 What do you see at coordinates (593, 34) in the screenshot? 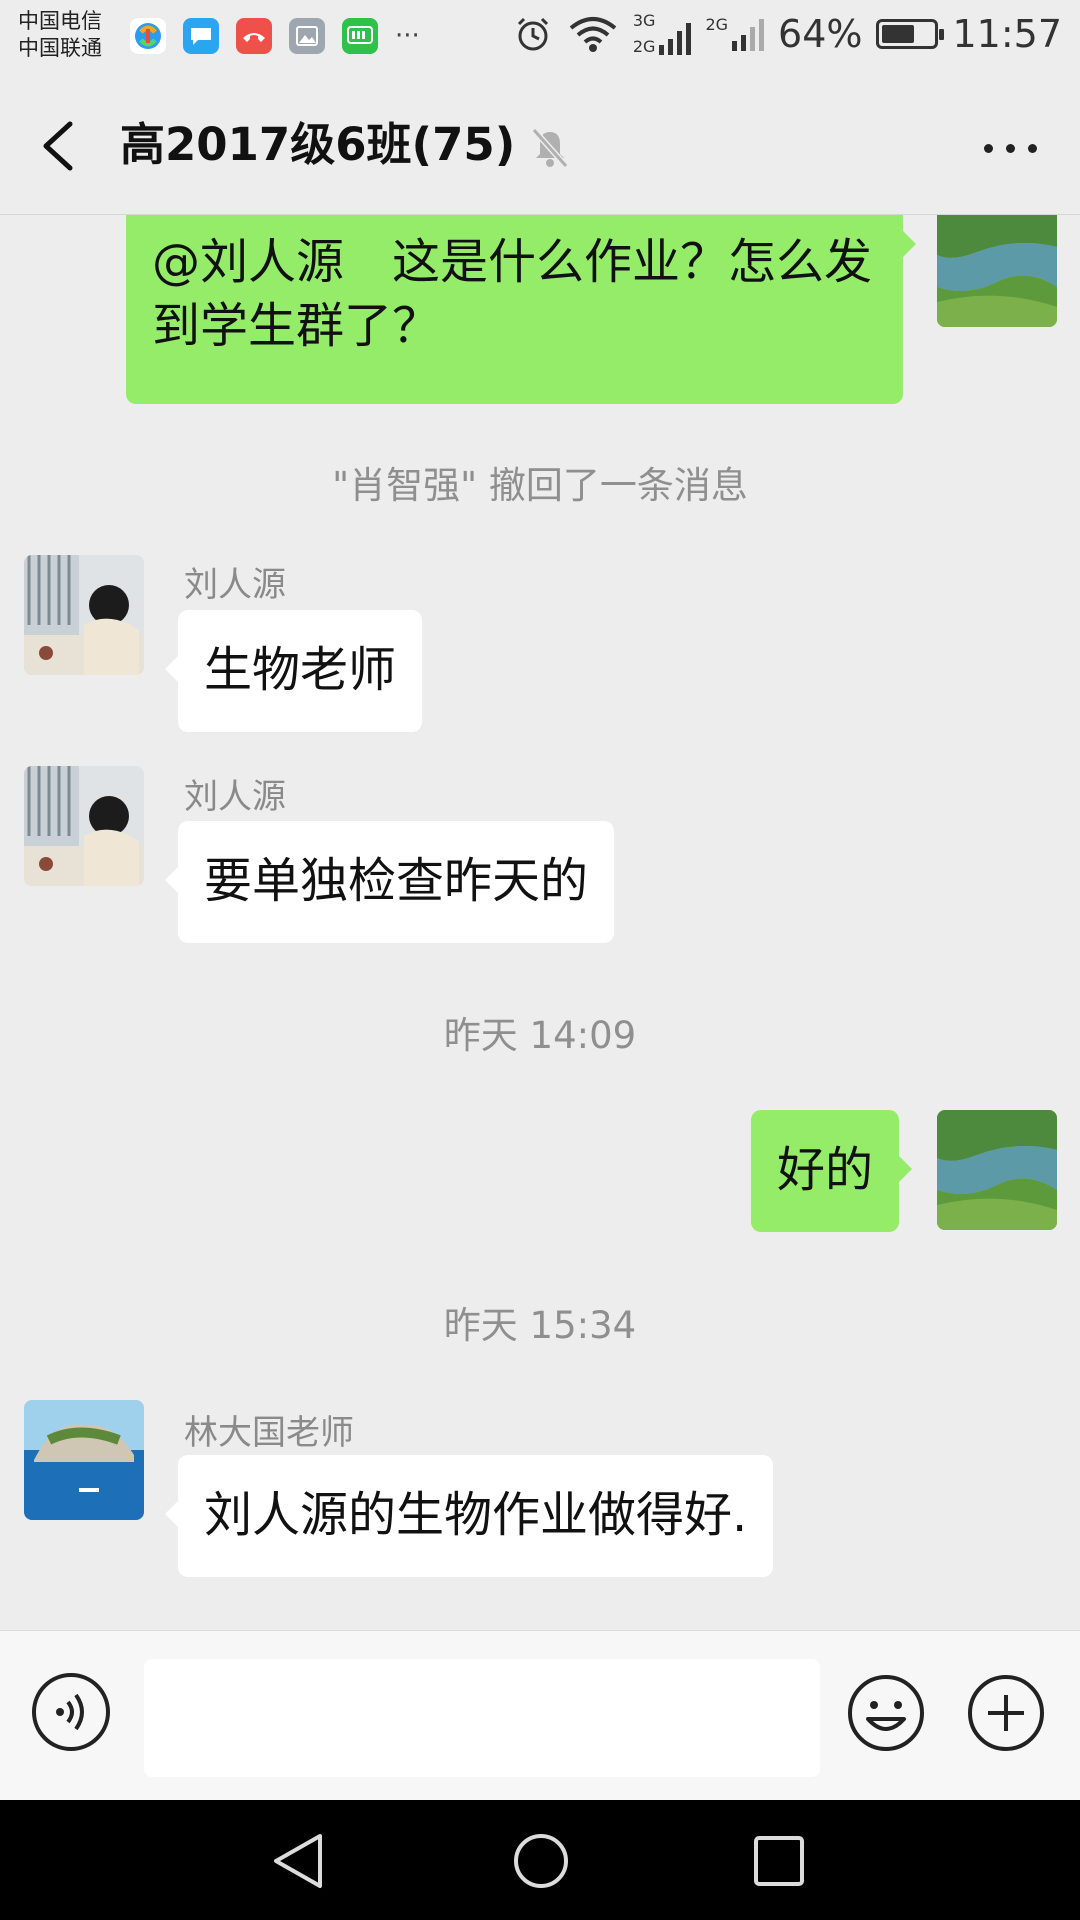
I see `wifi-icon` at bounding box center [593, 34].